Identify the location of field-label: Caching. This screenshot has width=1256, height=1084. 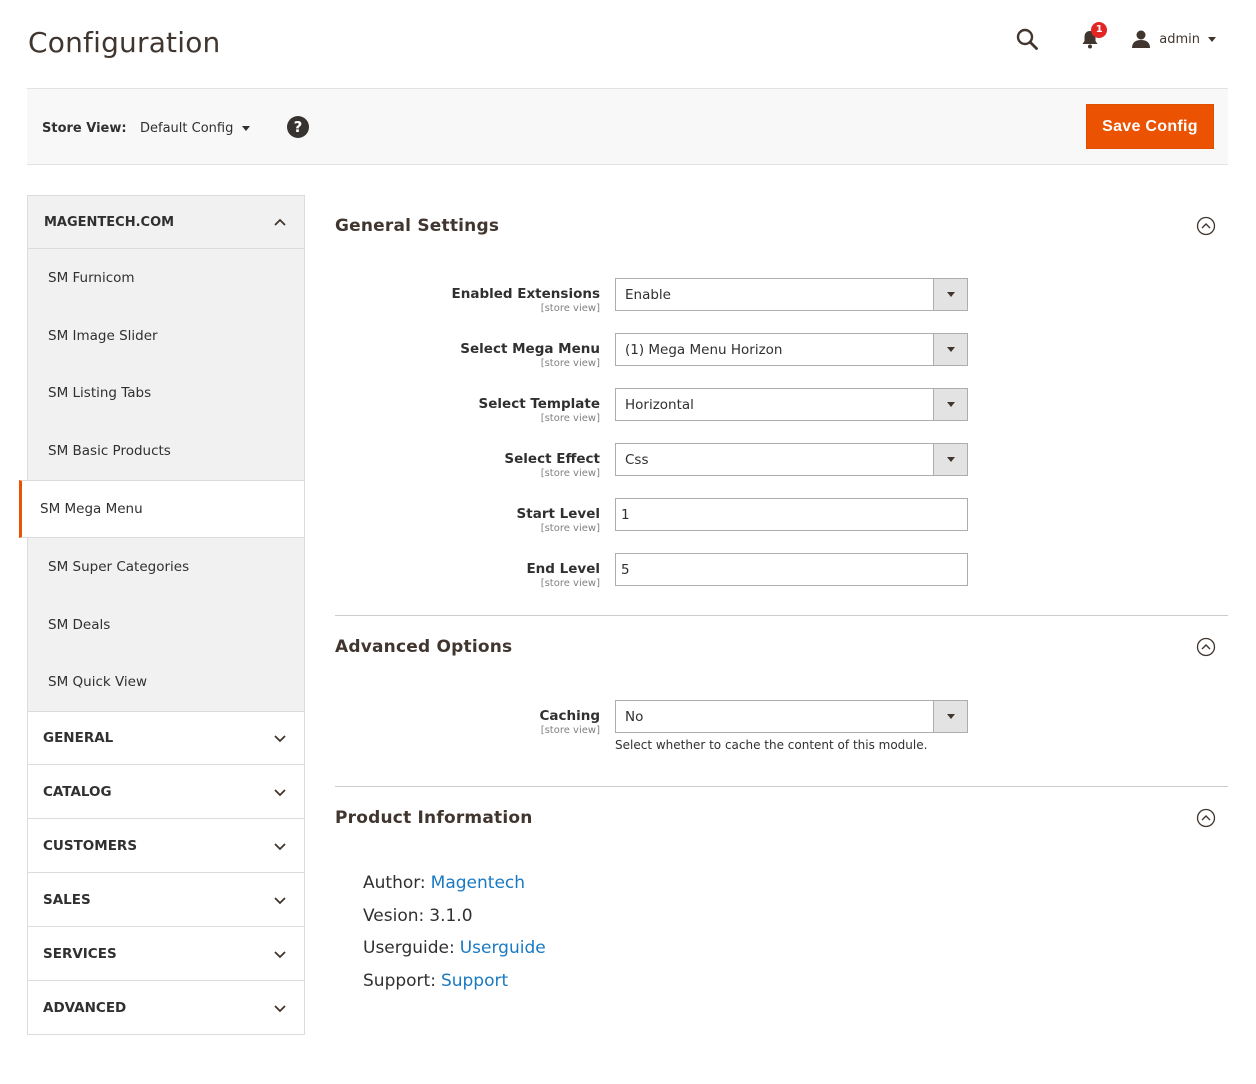
(569, 716).